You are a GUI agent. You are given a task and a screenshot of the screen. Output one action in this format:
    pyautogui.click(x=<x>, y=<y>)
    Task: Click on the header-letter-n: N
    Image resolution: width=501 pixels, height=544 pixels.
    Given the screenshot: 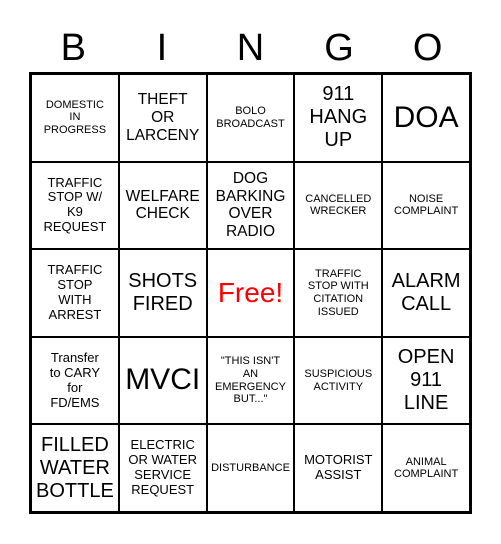 What is the action you would take?
    pyautogui.click(x=250, y=48)
    